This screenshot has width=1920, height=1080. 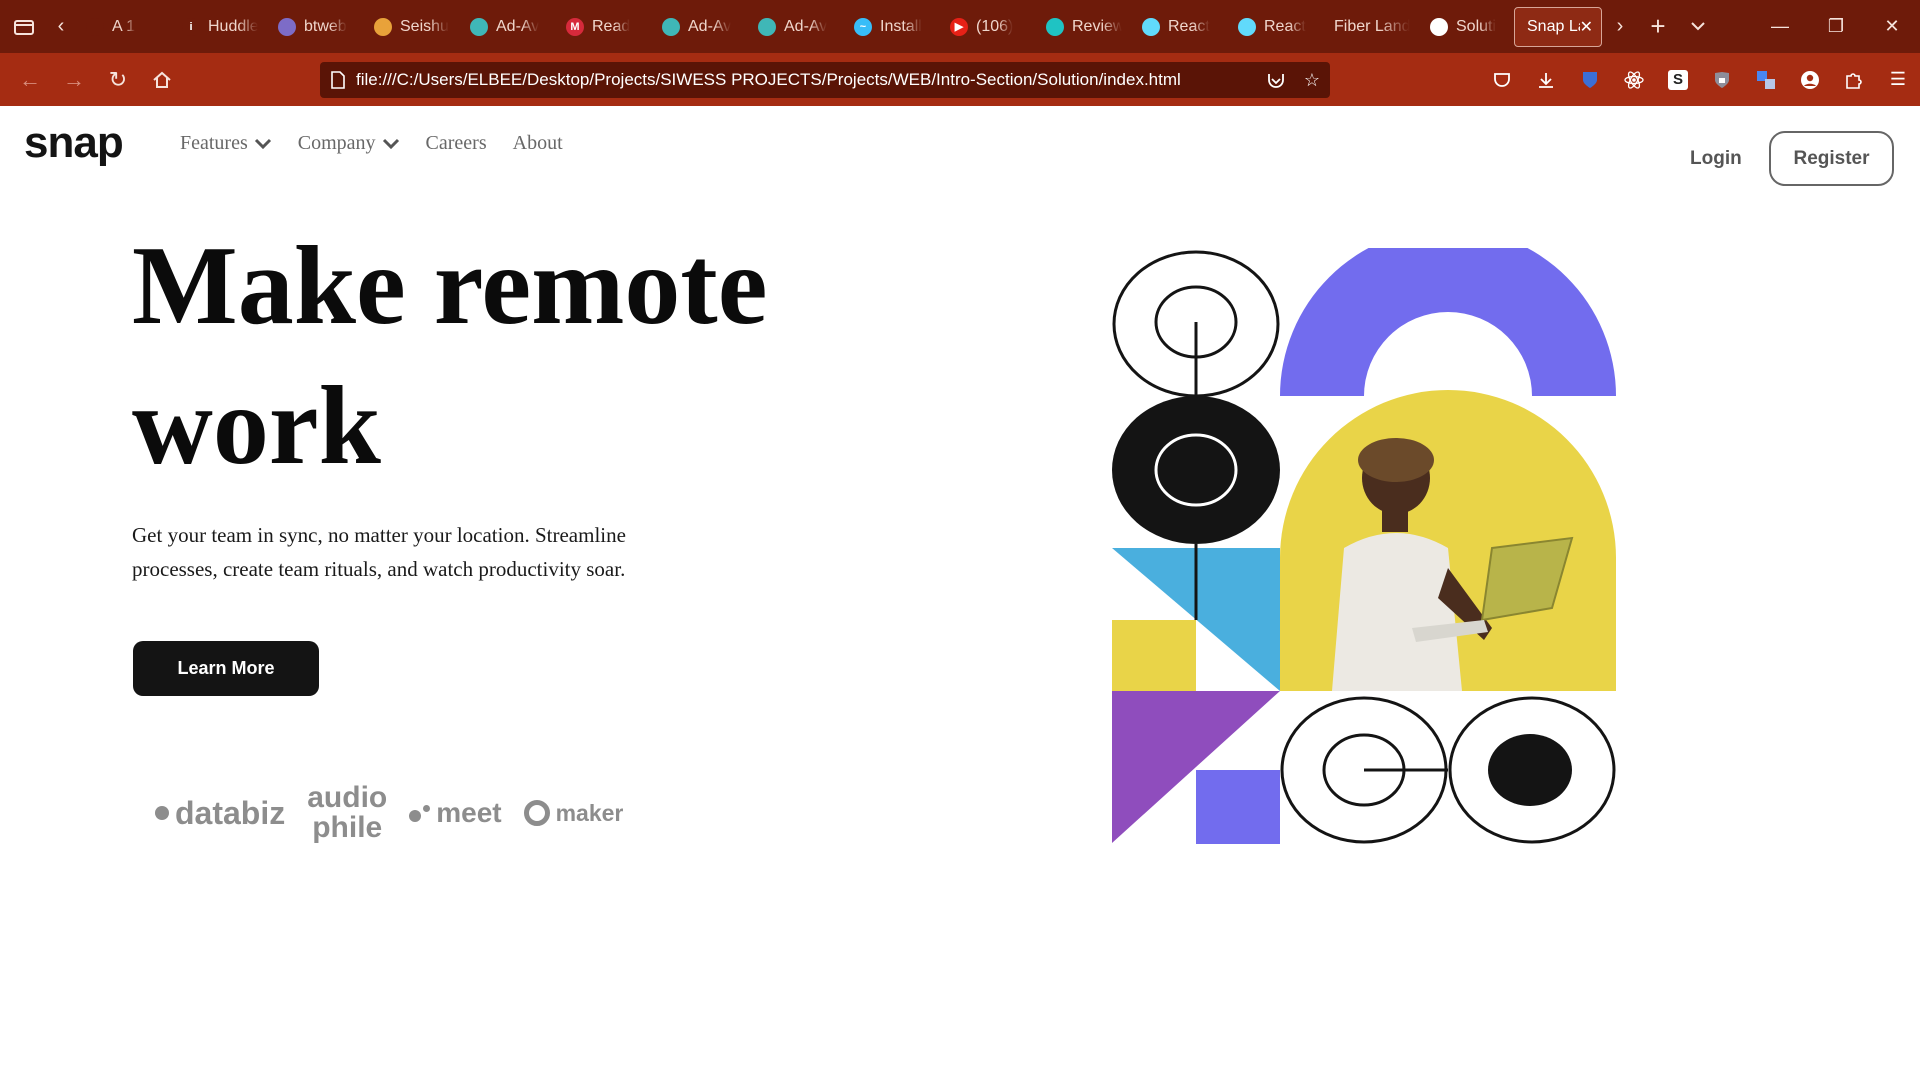 What do you see at coordinates (611, 26) in the screenshot?
I see `tab-label: Read` at bounding box center [611, 26].